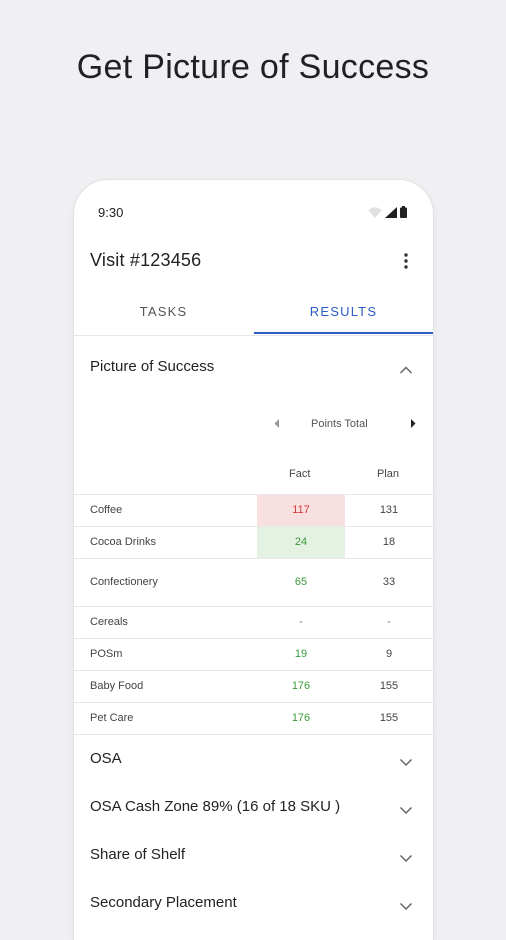  Describe the element at coordinates (146, 260) in the screenshot. I see `visit-title: Visit #123456` at that location.